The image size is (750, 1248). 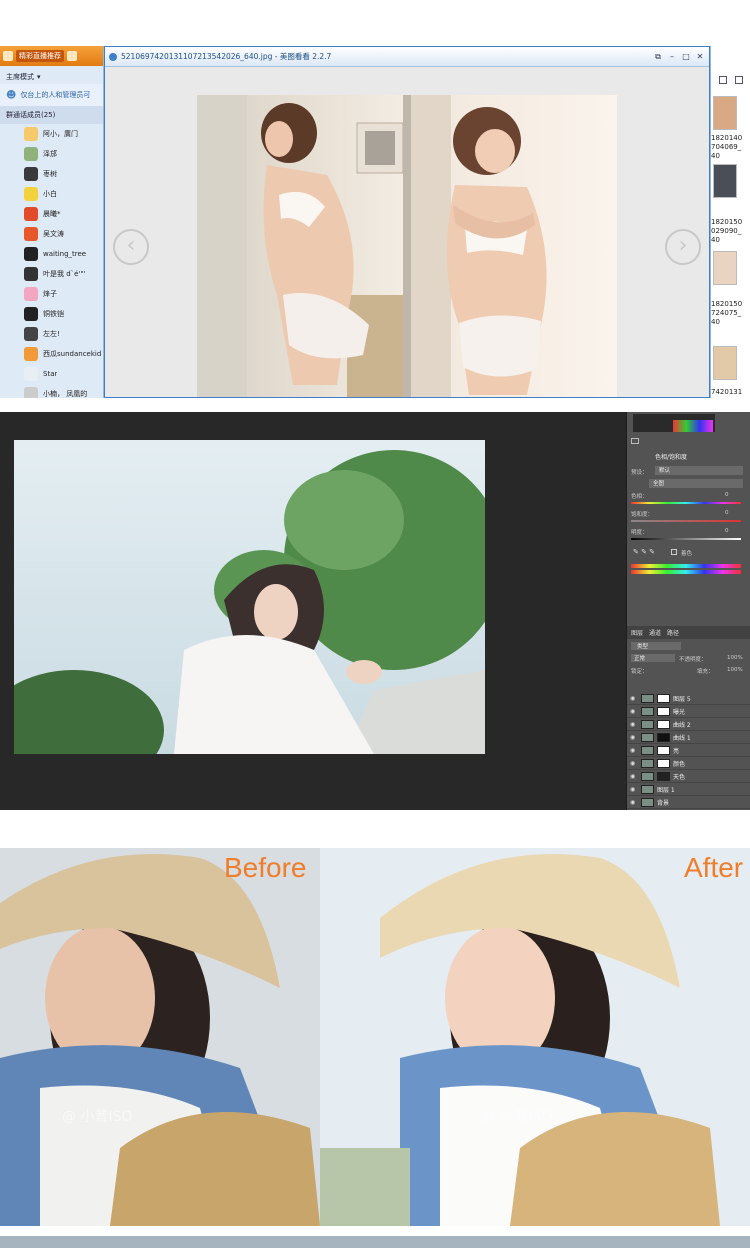 What do you see at coordinates (375, 1242) in the screenshot?
I see `bottom-divider` at bounding box center [375, 1242].